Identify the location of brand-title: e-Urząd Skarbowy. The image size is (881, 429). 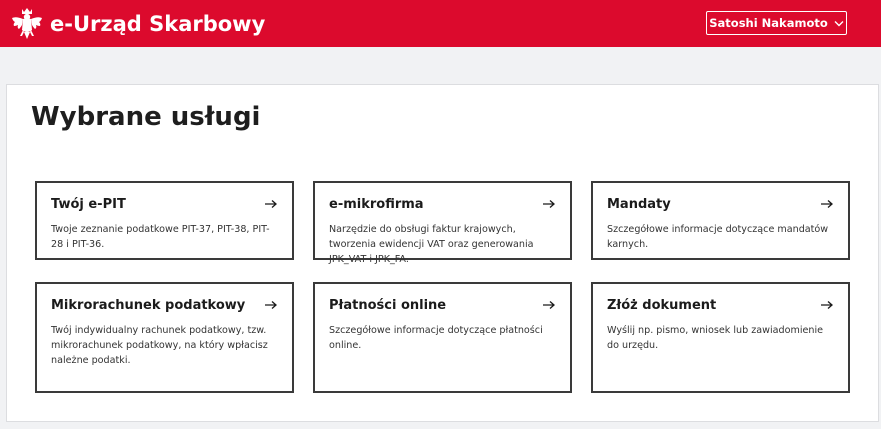
(158, 23).